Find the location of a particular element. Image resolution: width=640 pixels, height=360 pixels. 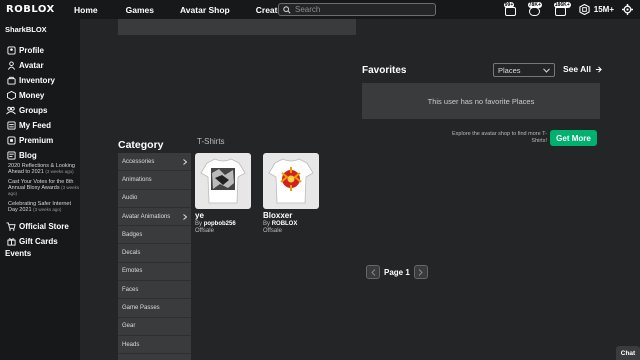

next-page-button is located at coordinates (420, 272).